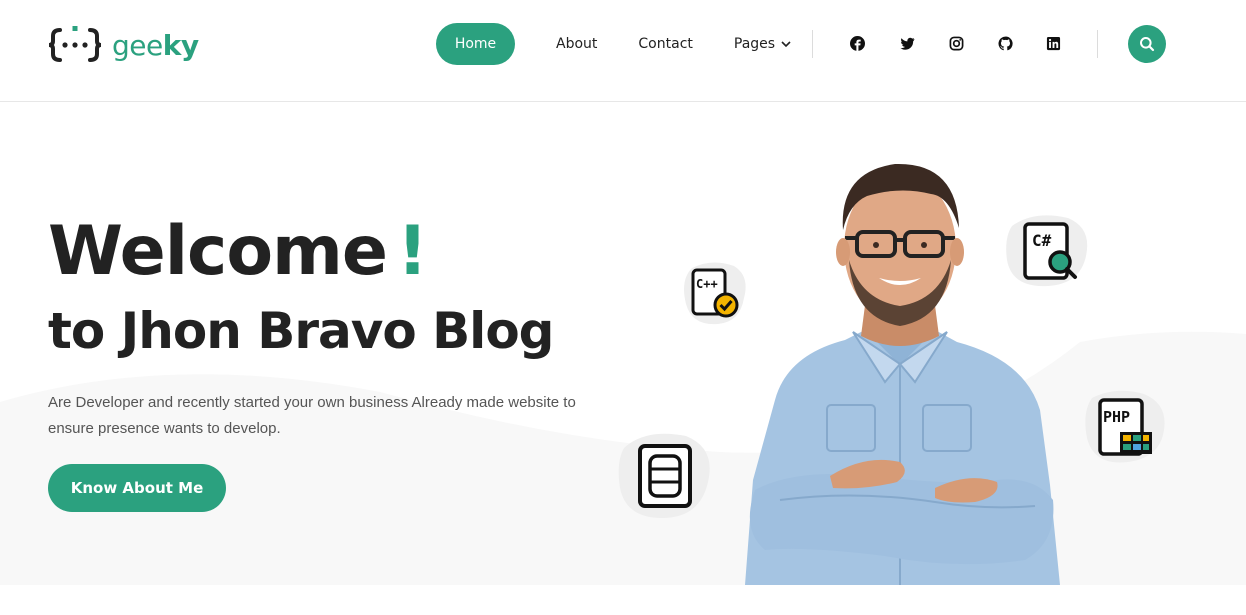  What do you see at coordinates (576, 44) in the screenshot?
I see `nav-about: About` at bounding box center [576, 44].